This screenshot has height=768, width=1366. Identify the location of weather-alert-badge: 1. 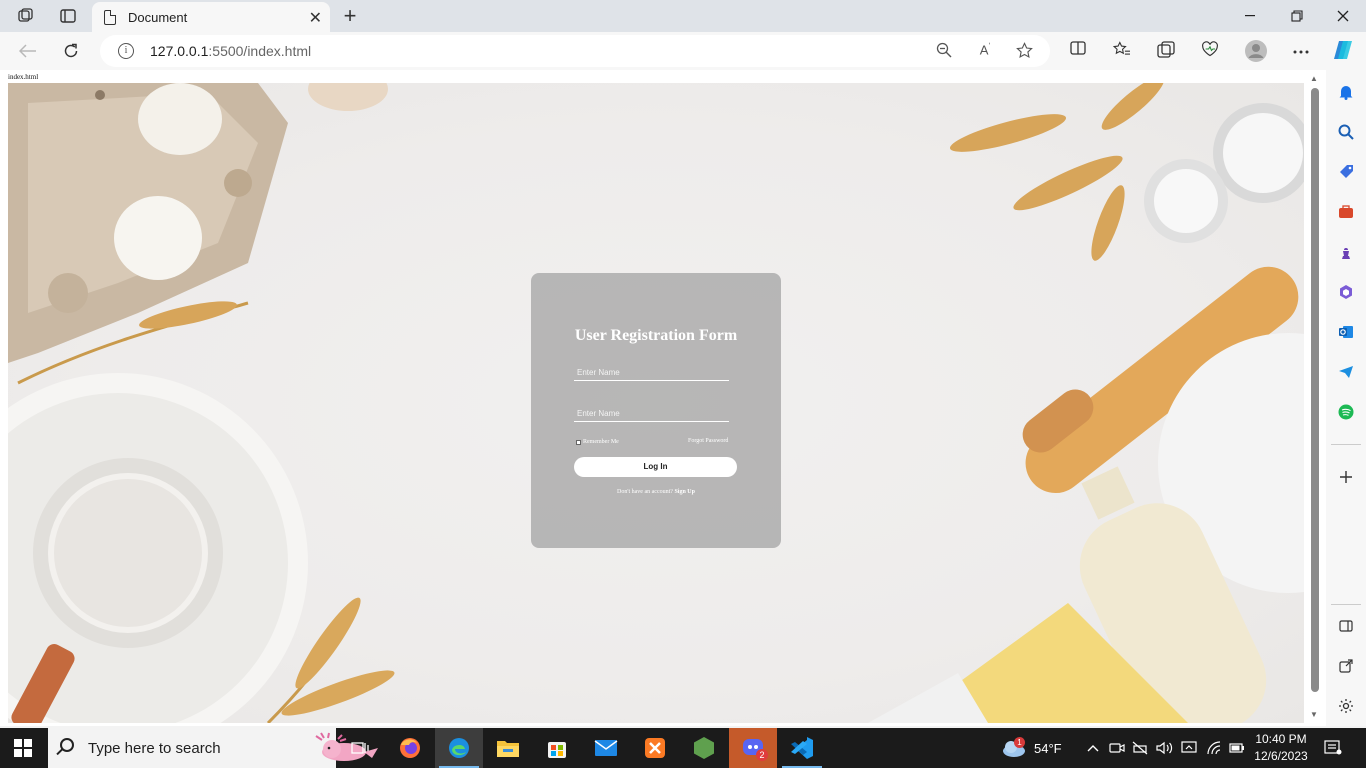
(1019, 742).